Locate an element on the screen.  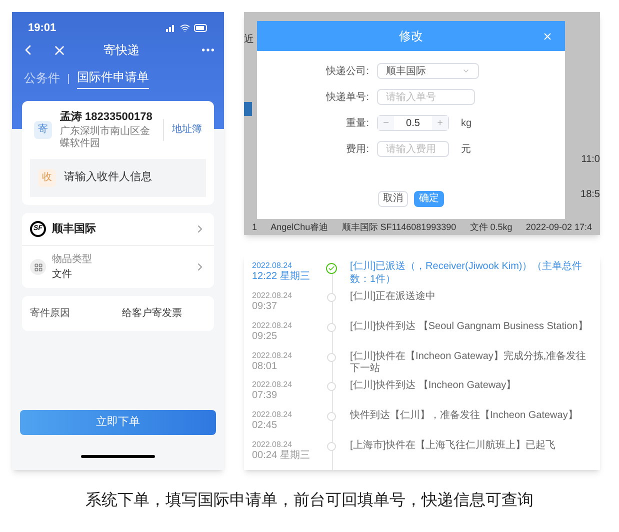
tracking-event: [仁川]正在派送途中 is located at coordinates (393, 297).